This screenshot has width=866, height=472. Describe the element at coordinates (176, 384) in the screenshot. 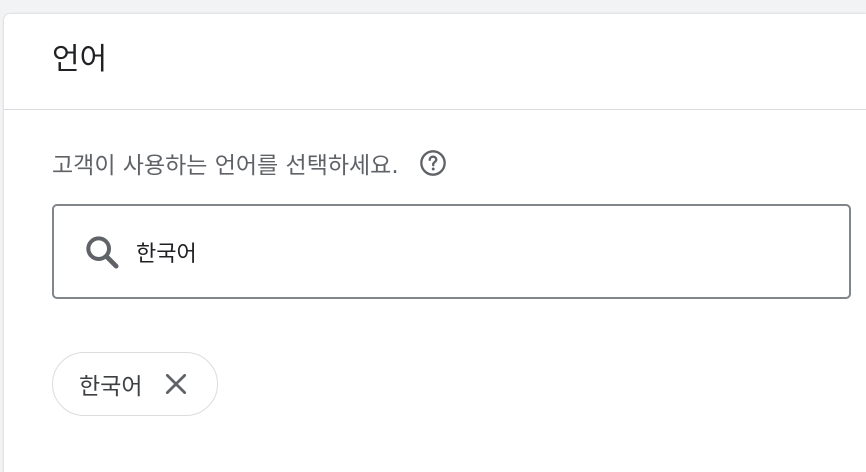

I see `close-icon` at that location.